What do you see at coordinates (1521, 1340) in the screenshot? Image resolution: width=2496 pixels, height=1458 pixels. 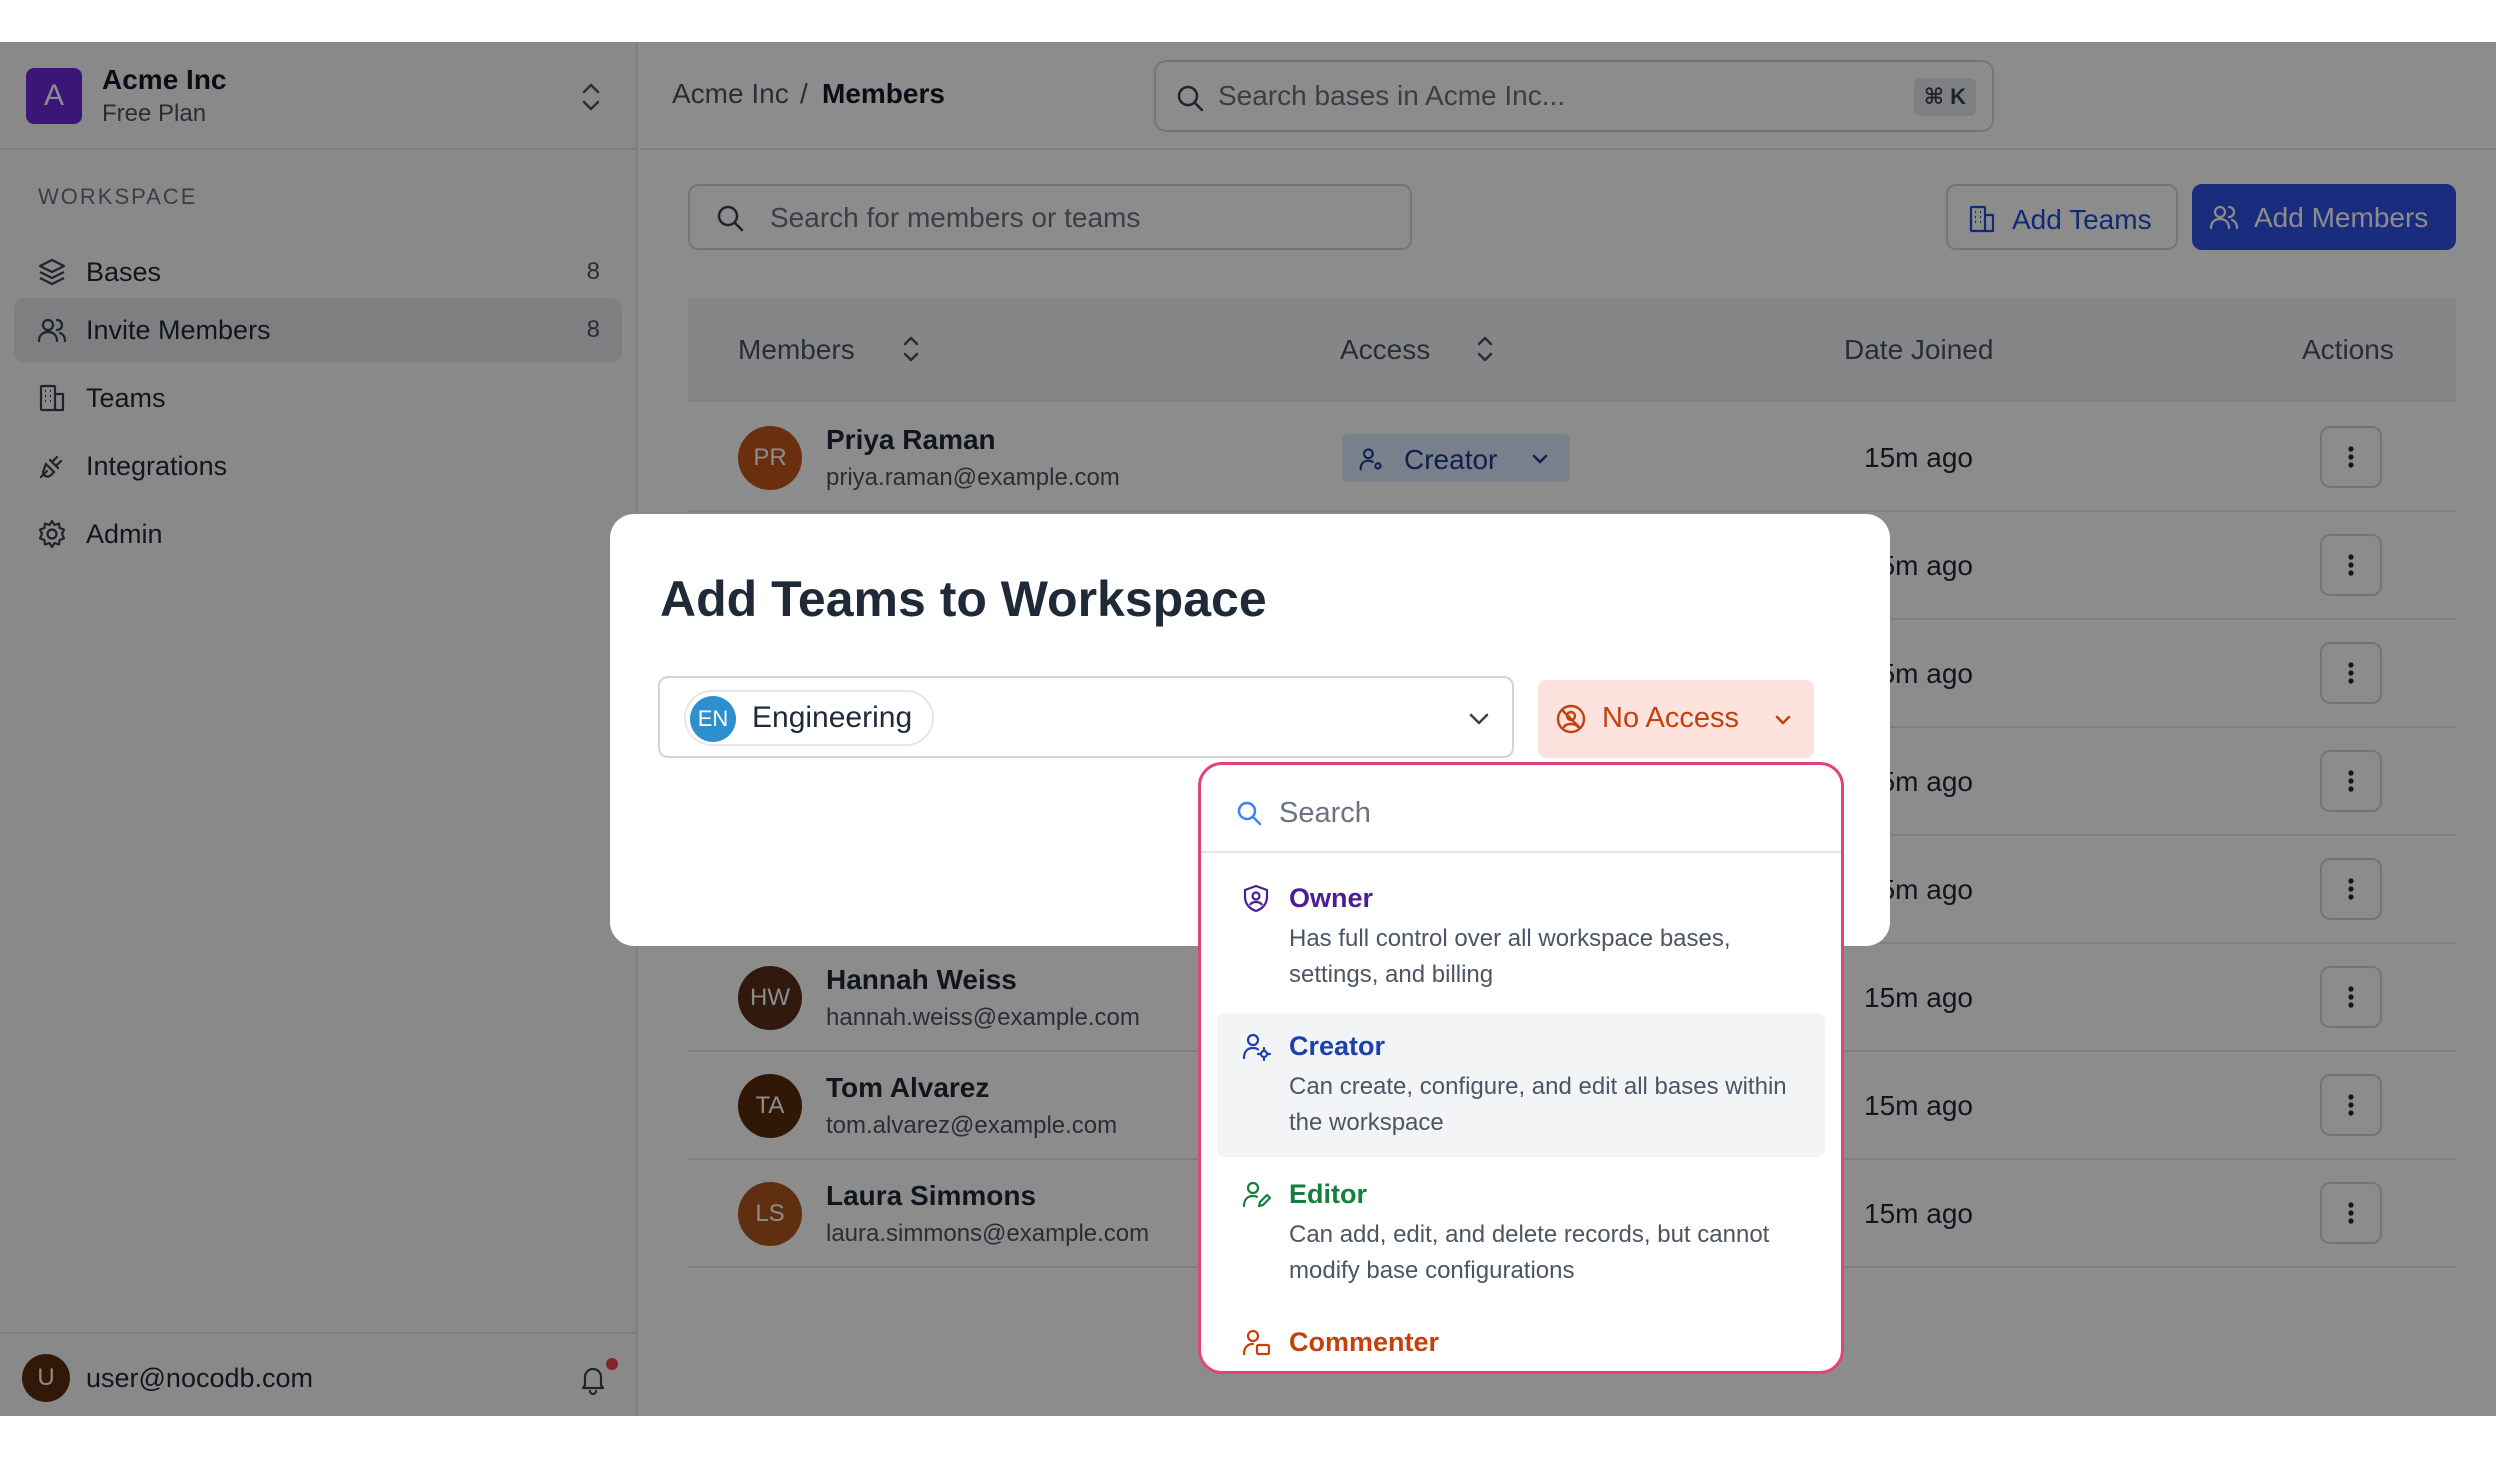 I see `role-option-commenter: Commenter` at bounding box center [1521, 1340].